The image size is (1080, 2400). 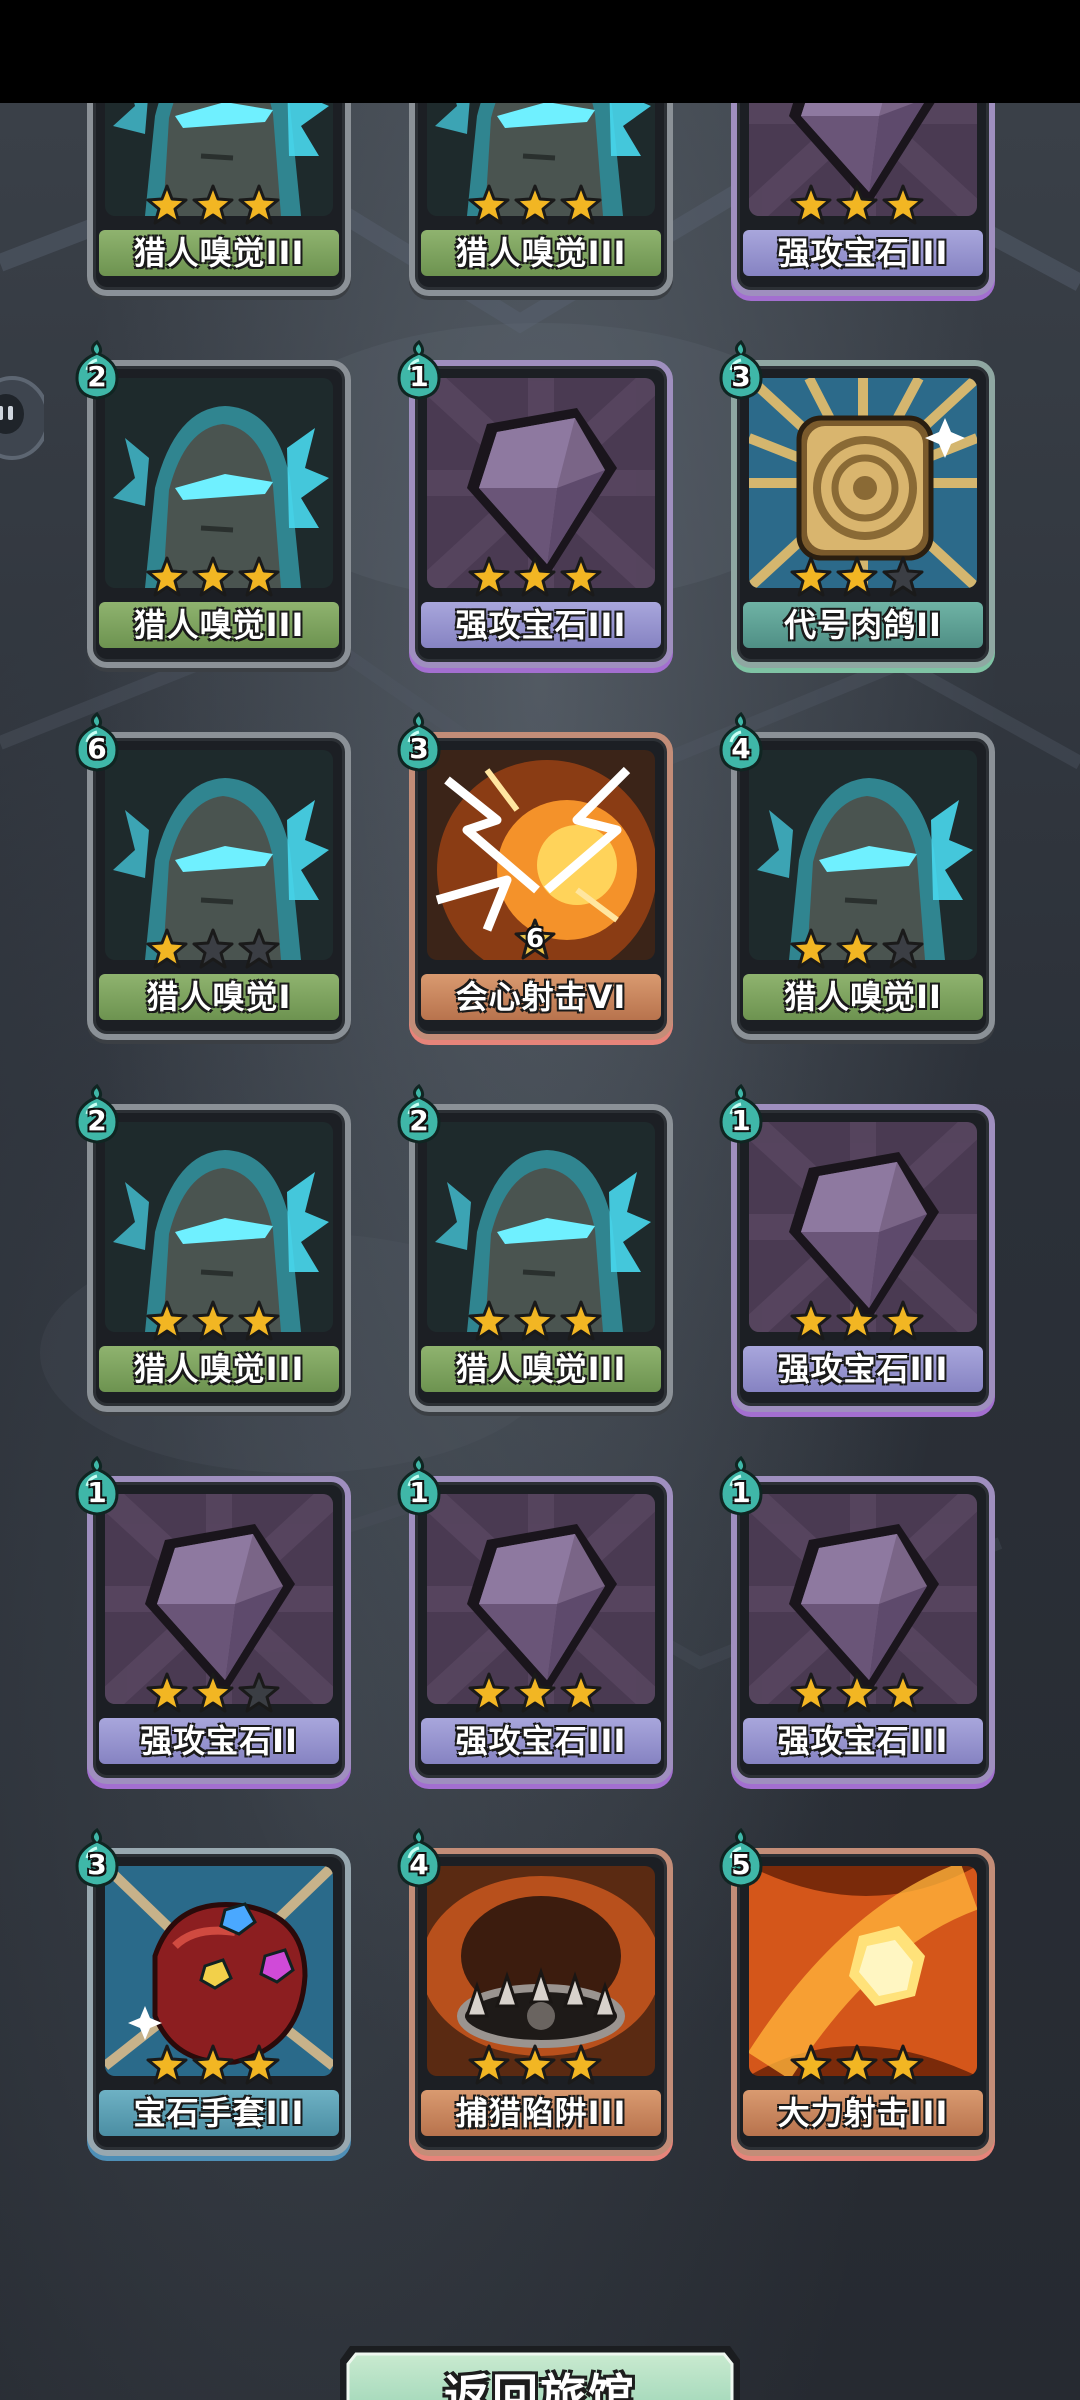 What do you see at coordinates (535, 939) in the screenshot?
I see `card-level: 6` at bounding box center [535, 939].